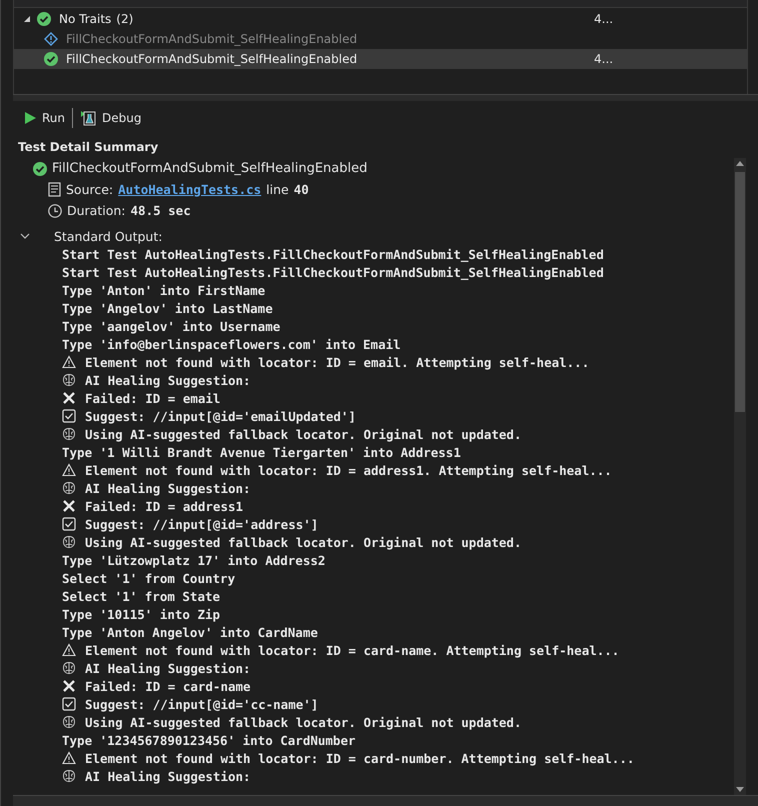 The width and height of the screenshot is (758, 806). What do you see at coordinates (261, 452) in the screenshot?
I see `output-line: Type '1 Willi Brandt Avenue Tiergarten' into Address1` at bounding box center [261, 452].